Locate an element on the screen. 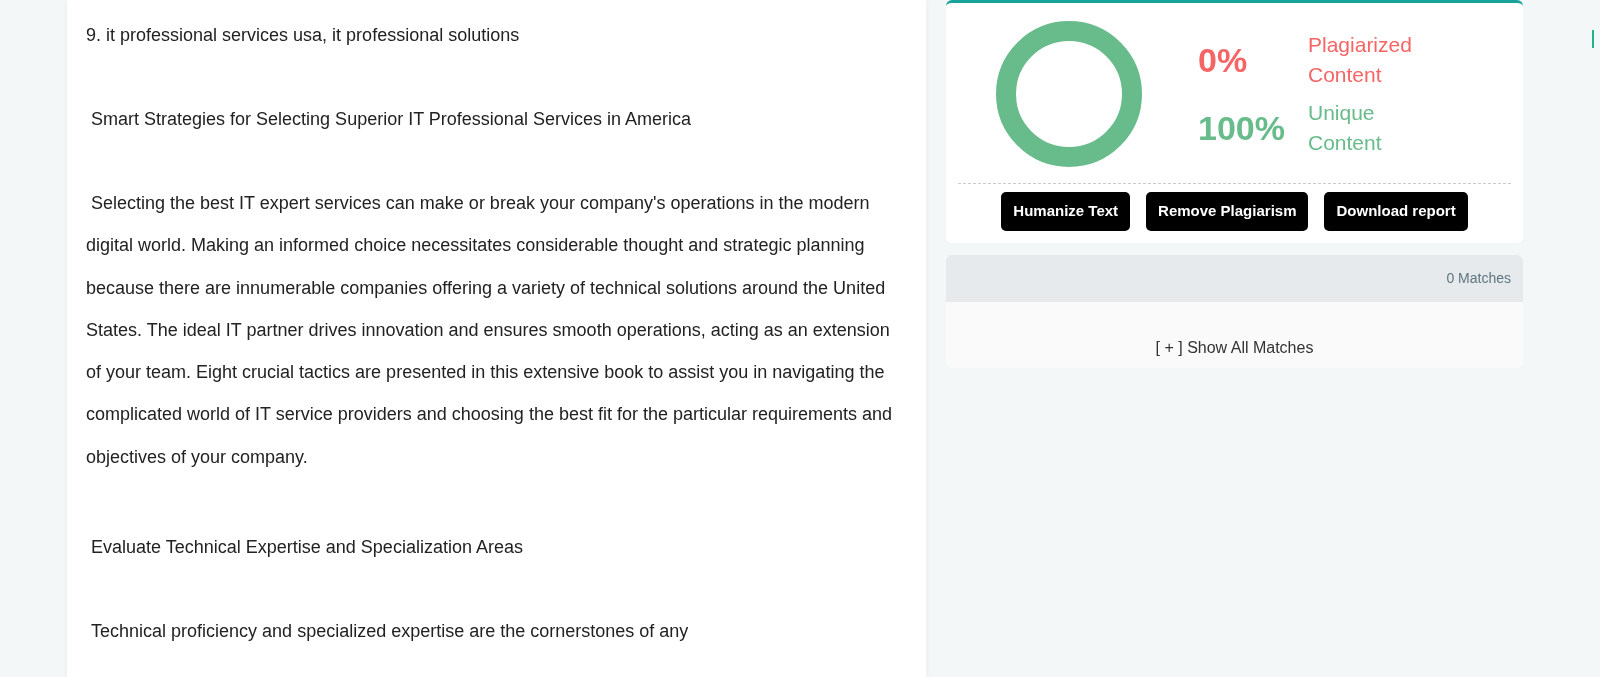  keyword-line: 9. it professional services usa, it professional solutions is located at coordinates (303, 35).